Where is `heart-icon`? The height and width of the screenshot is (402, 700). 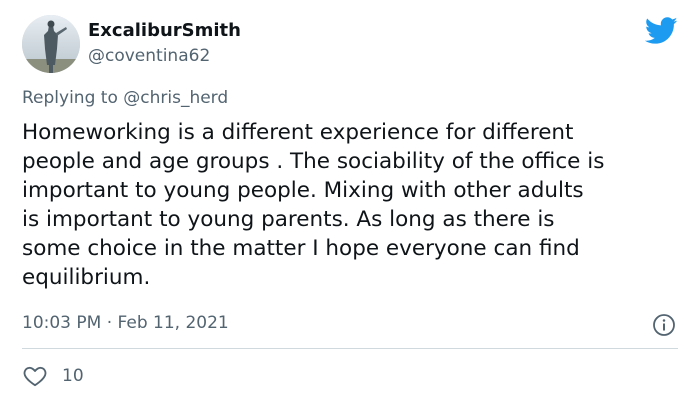 heart-icon is located at coordinates (35, 376).